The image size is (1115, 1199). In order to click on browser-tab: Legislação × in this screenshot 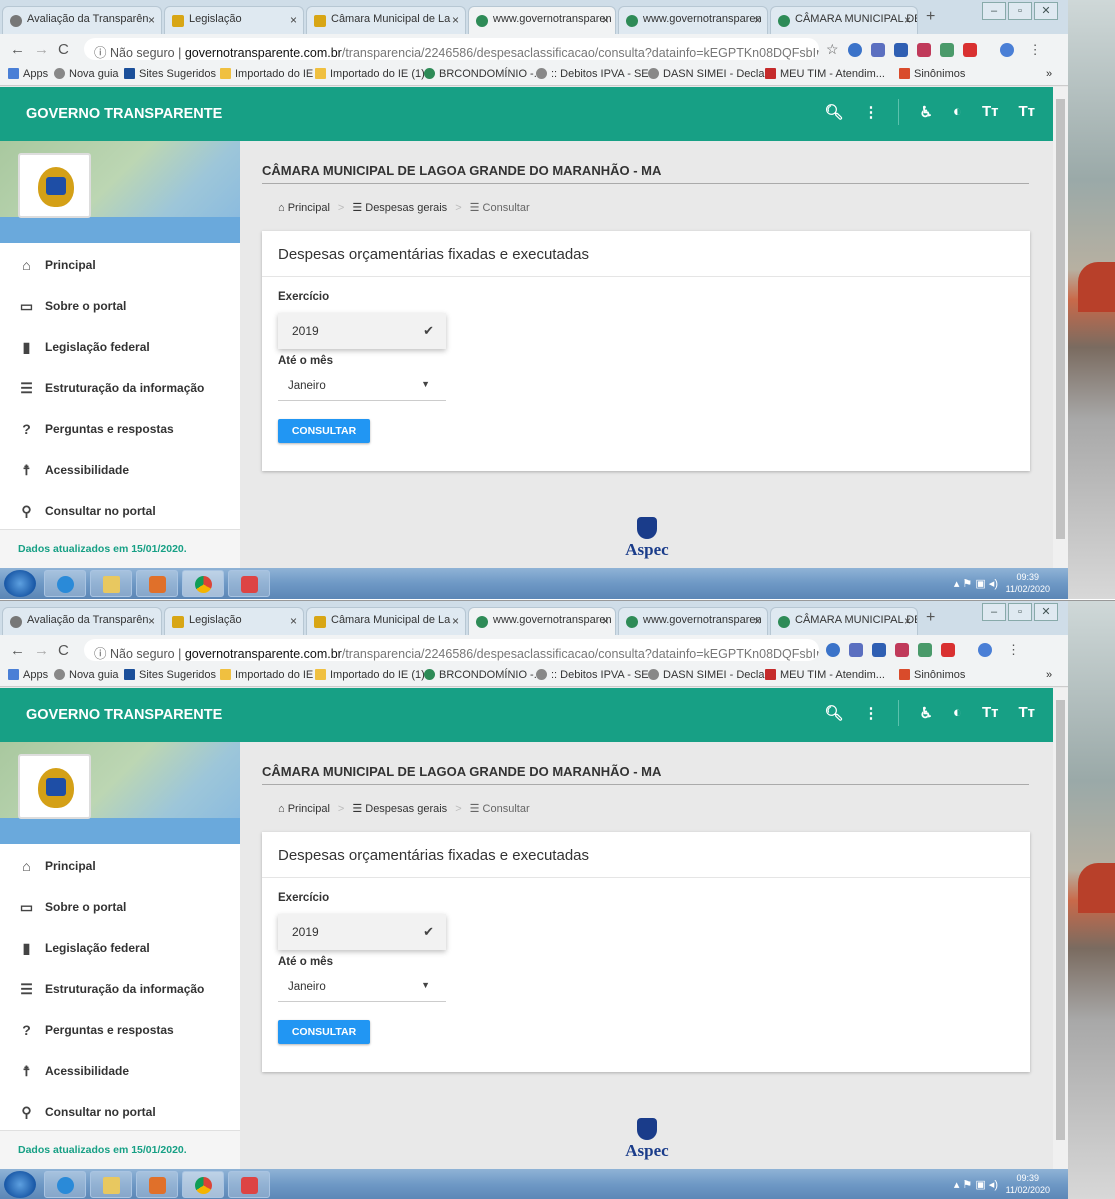, I will do `click(234, 20)`.